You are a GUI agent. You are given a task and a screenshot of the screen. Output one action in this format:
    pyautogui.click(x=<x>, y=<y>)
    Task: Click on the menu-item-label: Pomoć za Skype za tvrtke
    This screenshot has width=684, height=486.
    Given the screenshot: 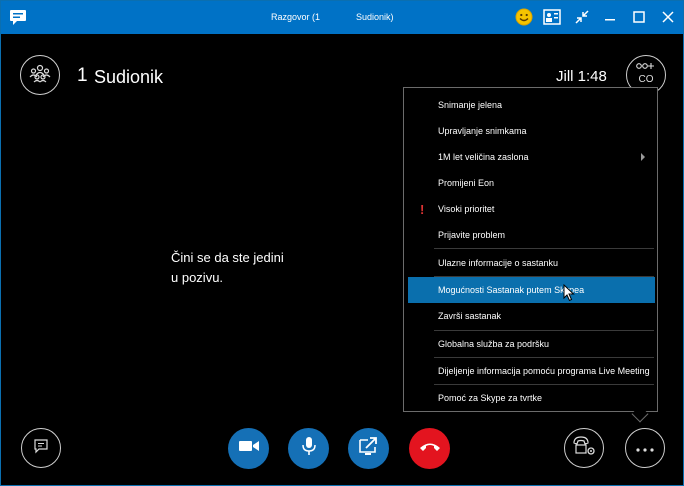 What is the action you would take?
    pyautogui.click(x=490, y=398)
    